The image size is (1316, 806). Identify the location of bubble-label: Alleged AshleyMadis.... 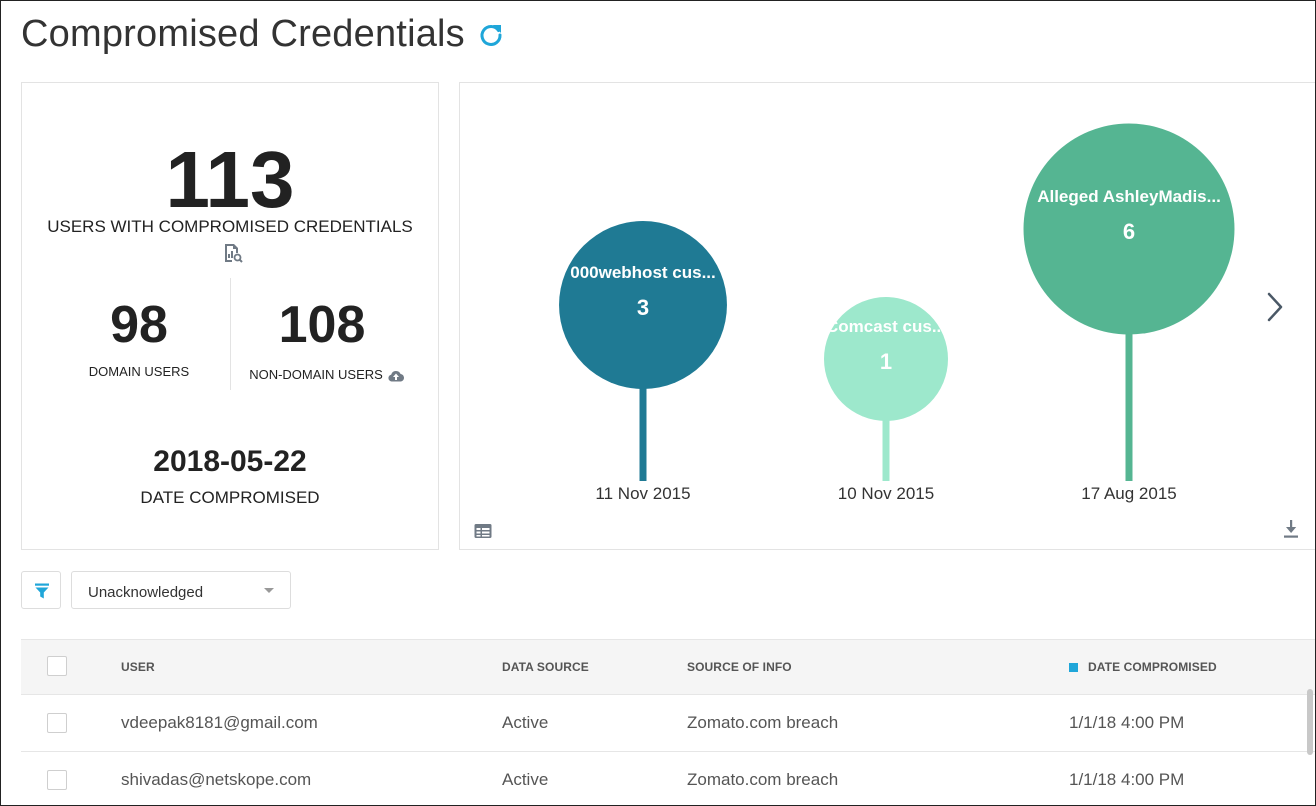
(1129, 196).